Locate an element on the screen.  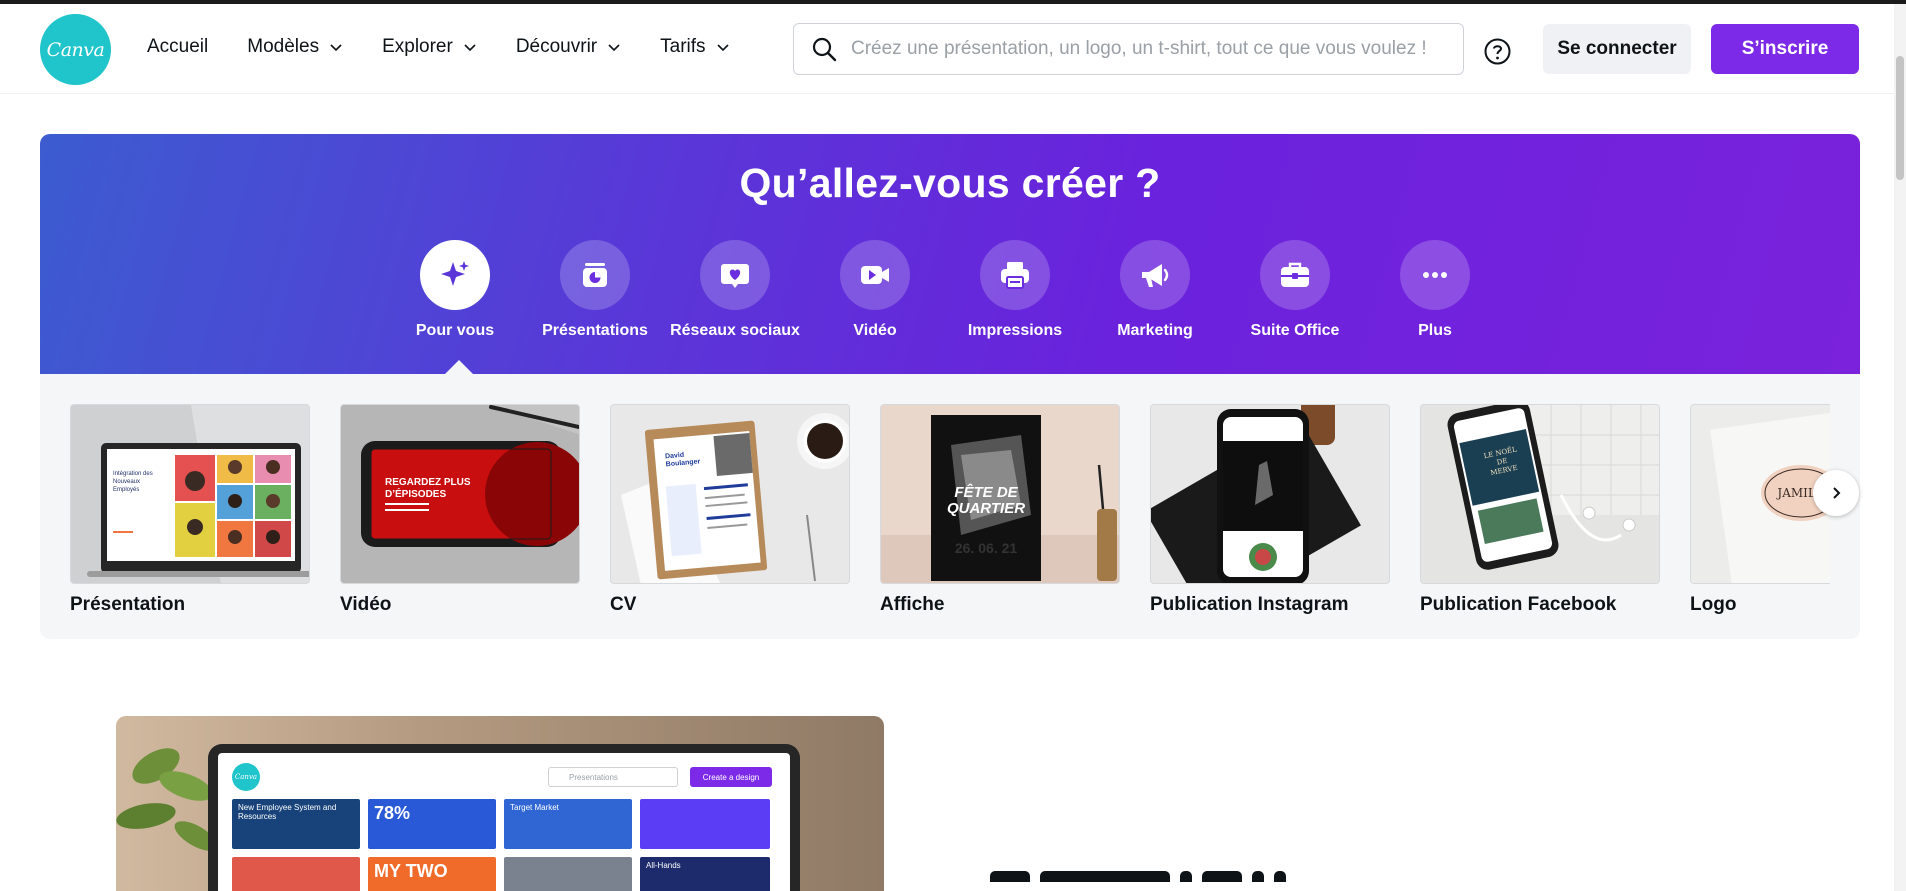
video-thumbnail-image: REGARDEZ PLUS D’ÉPISODES is located at coordinates (470, 476).